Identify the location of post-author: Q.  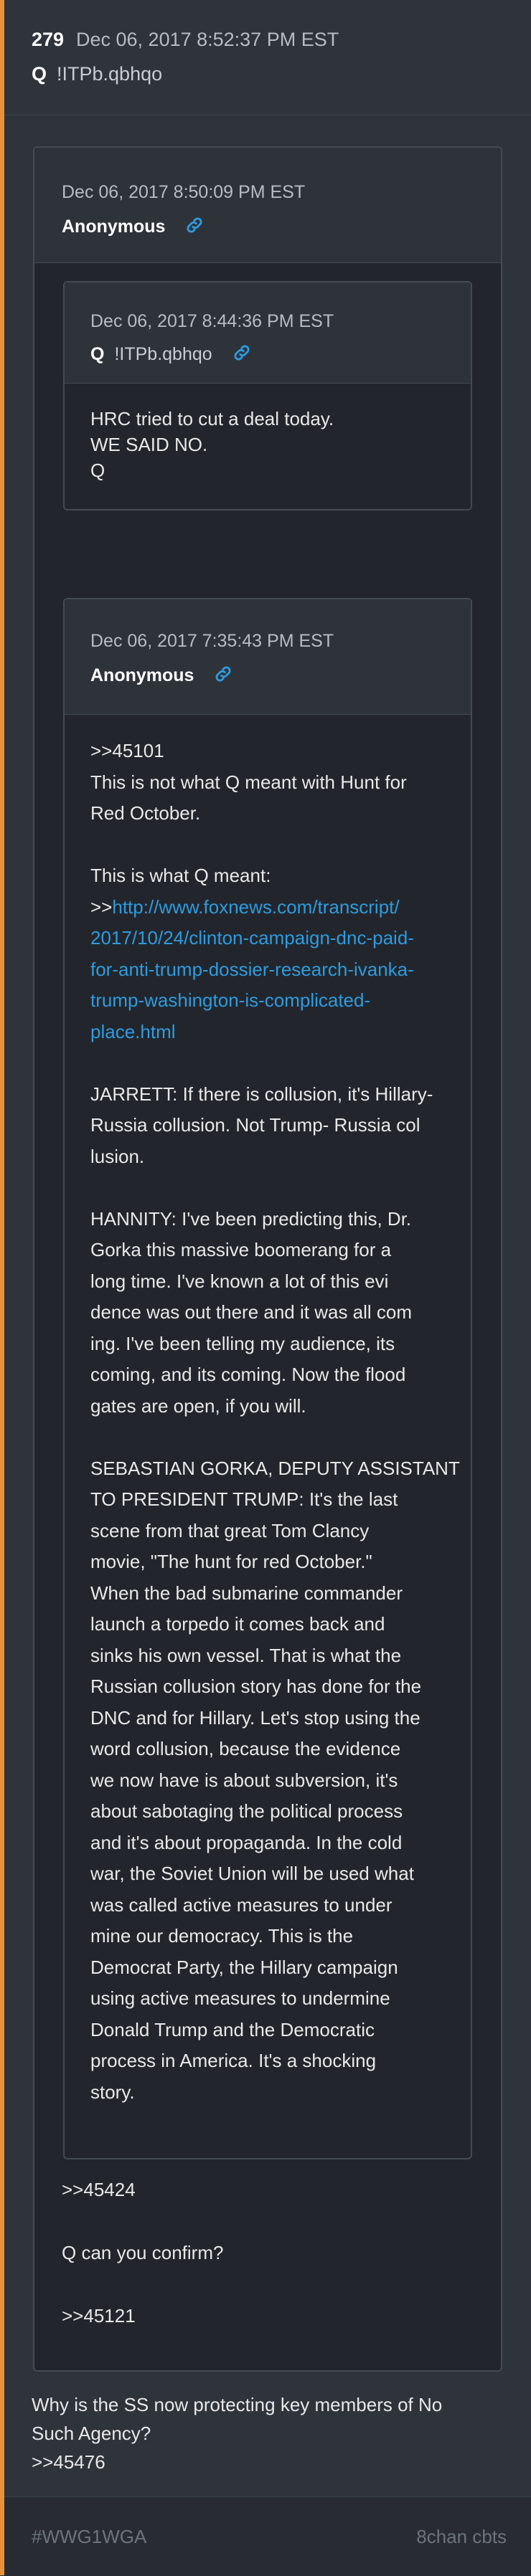
(39, 74).